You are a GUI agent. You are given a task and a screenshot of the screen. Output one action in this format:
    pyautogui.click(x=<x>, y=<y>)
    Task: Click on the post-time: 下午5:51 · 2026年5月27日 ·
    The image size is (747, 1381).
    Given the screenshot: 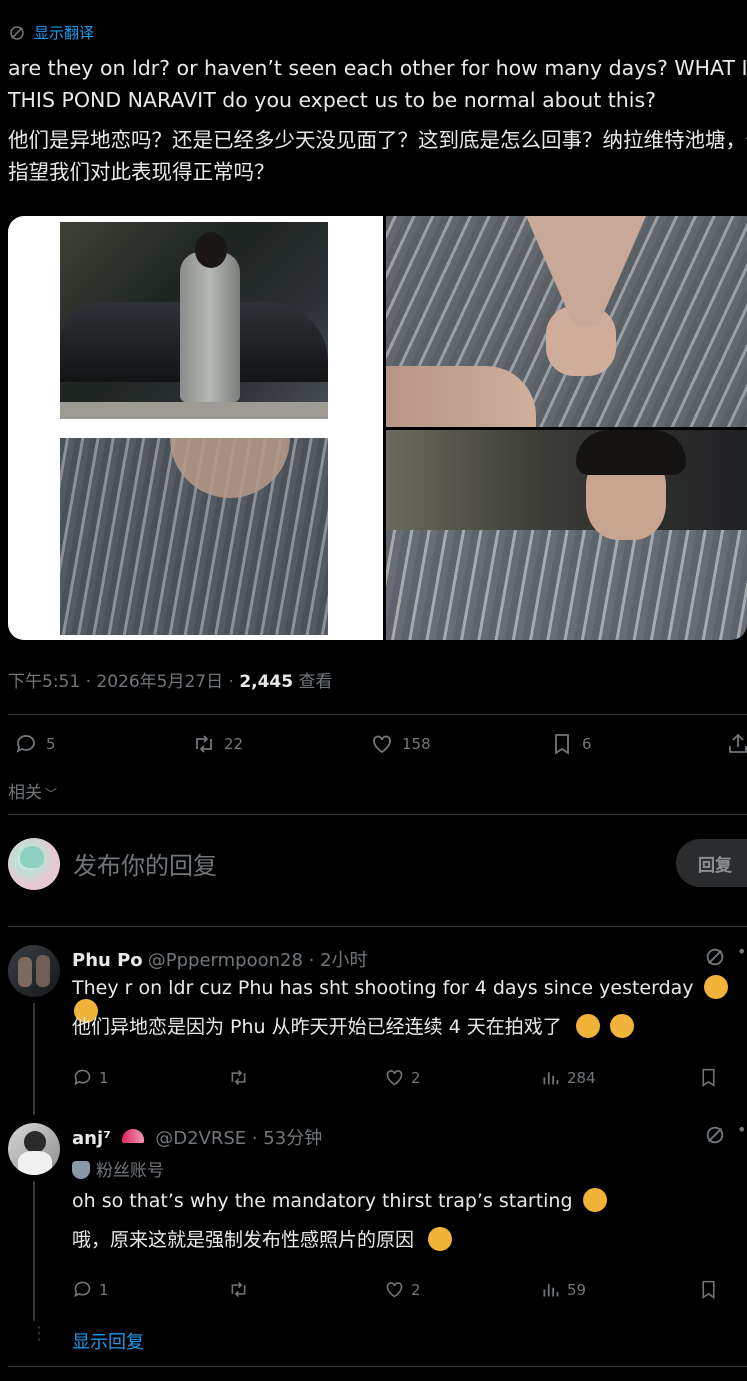 What is the action you would take?
    pyautogui.click(x=124, y=682)
    